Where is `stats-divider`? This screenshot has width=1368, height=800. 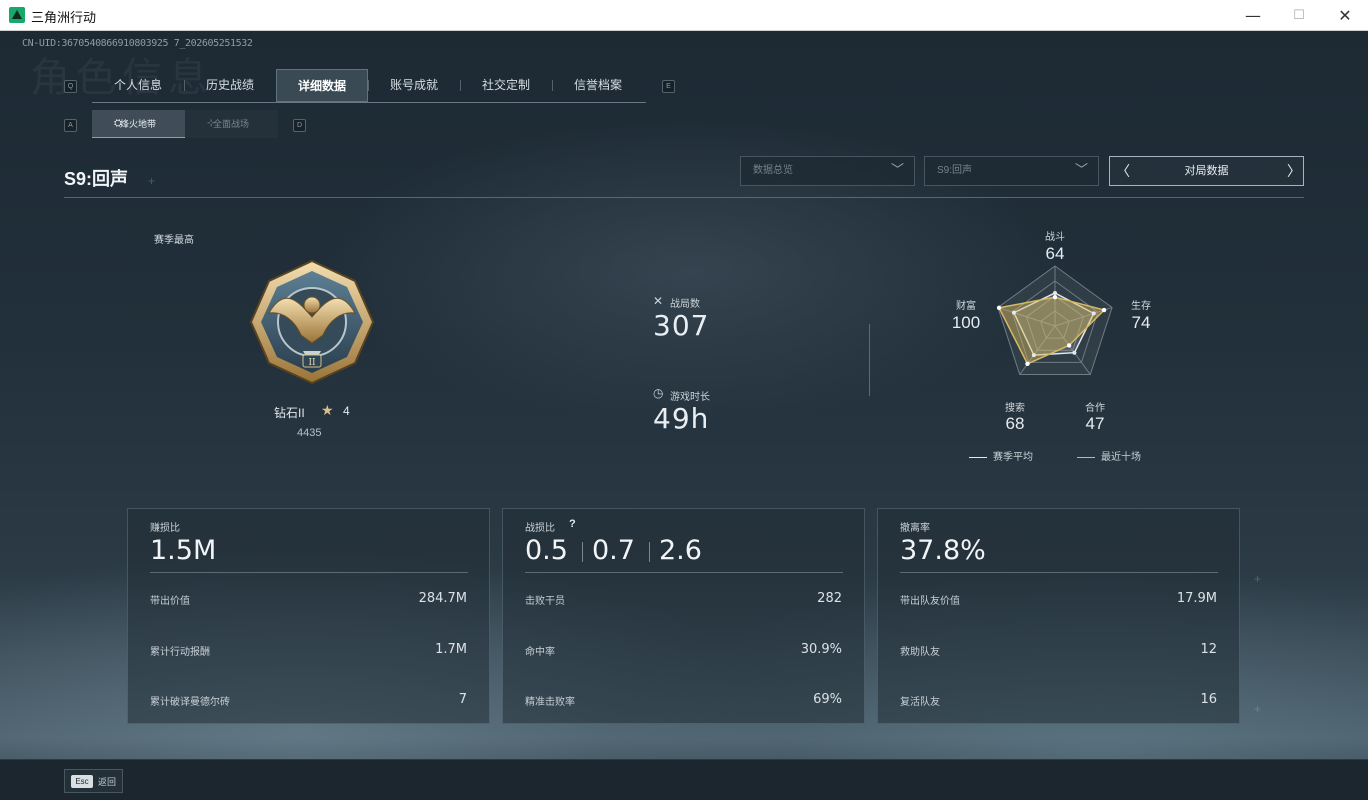 stats-divider is located at coordinates (869, 360).